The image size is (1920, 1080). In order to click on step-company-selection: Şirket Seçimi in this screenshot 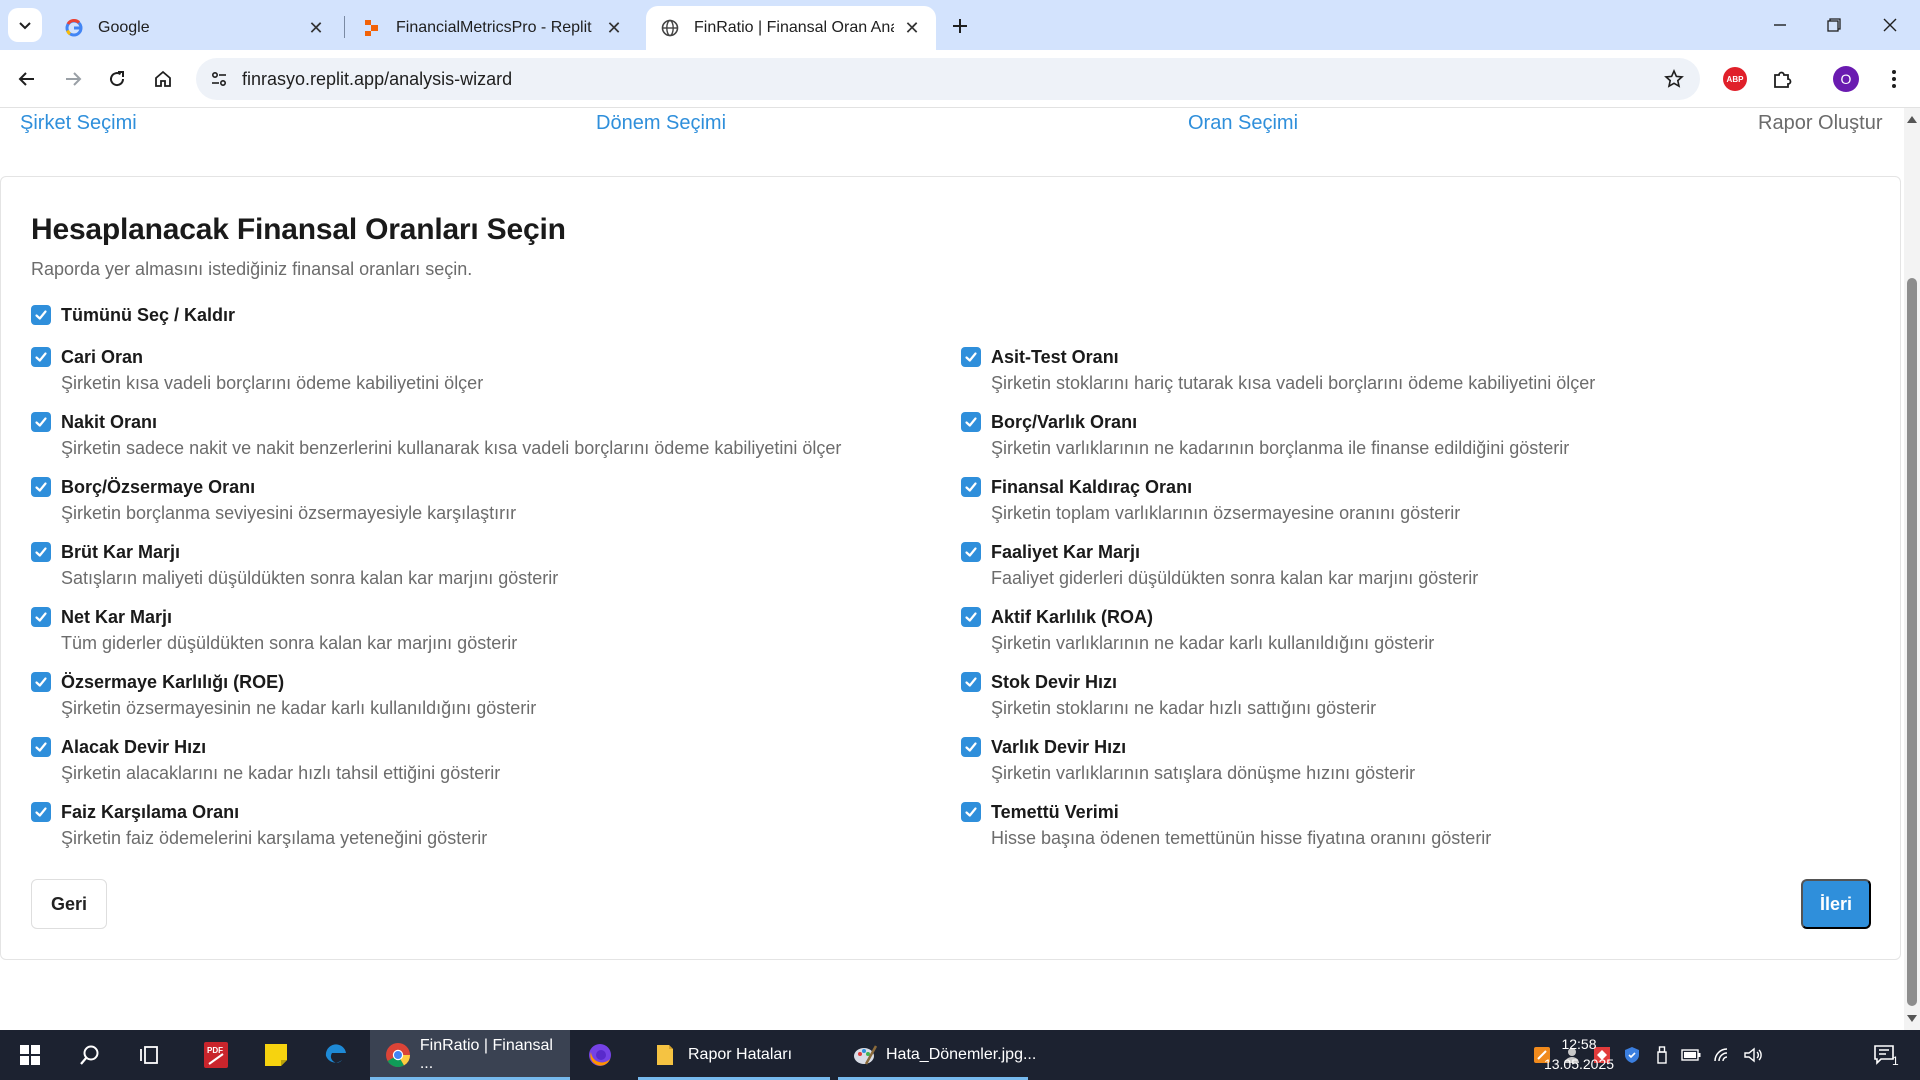, I will do `click(78, 123)`.